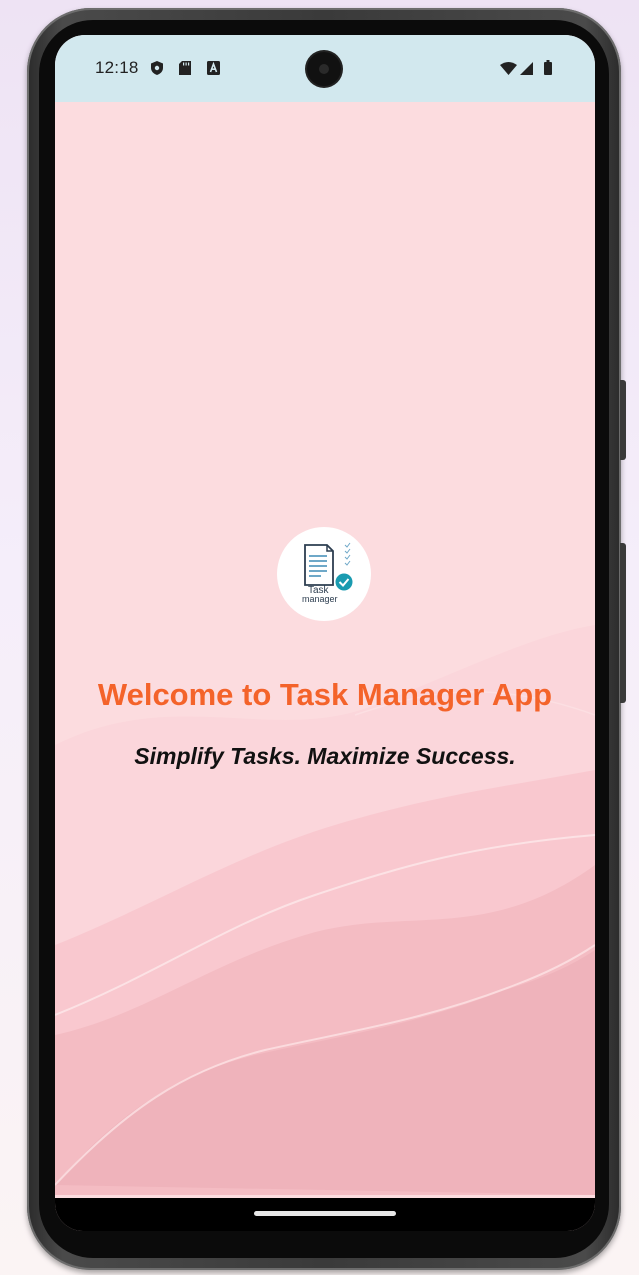 This screenshot has height=1275, width=639. I want to click on battery-icon, so click(548, 67).